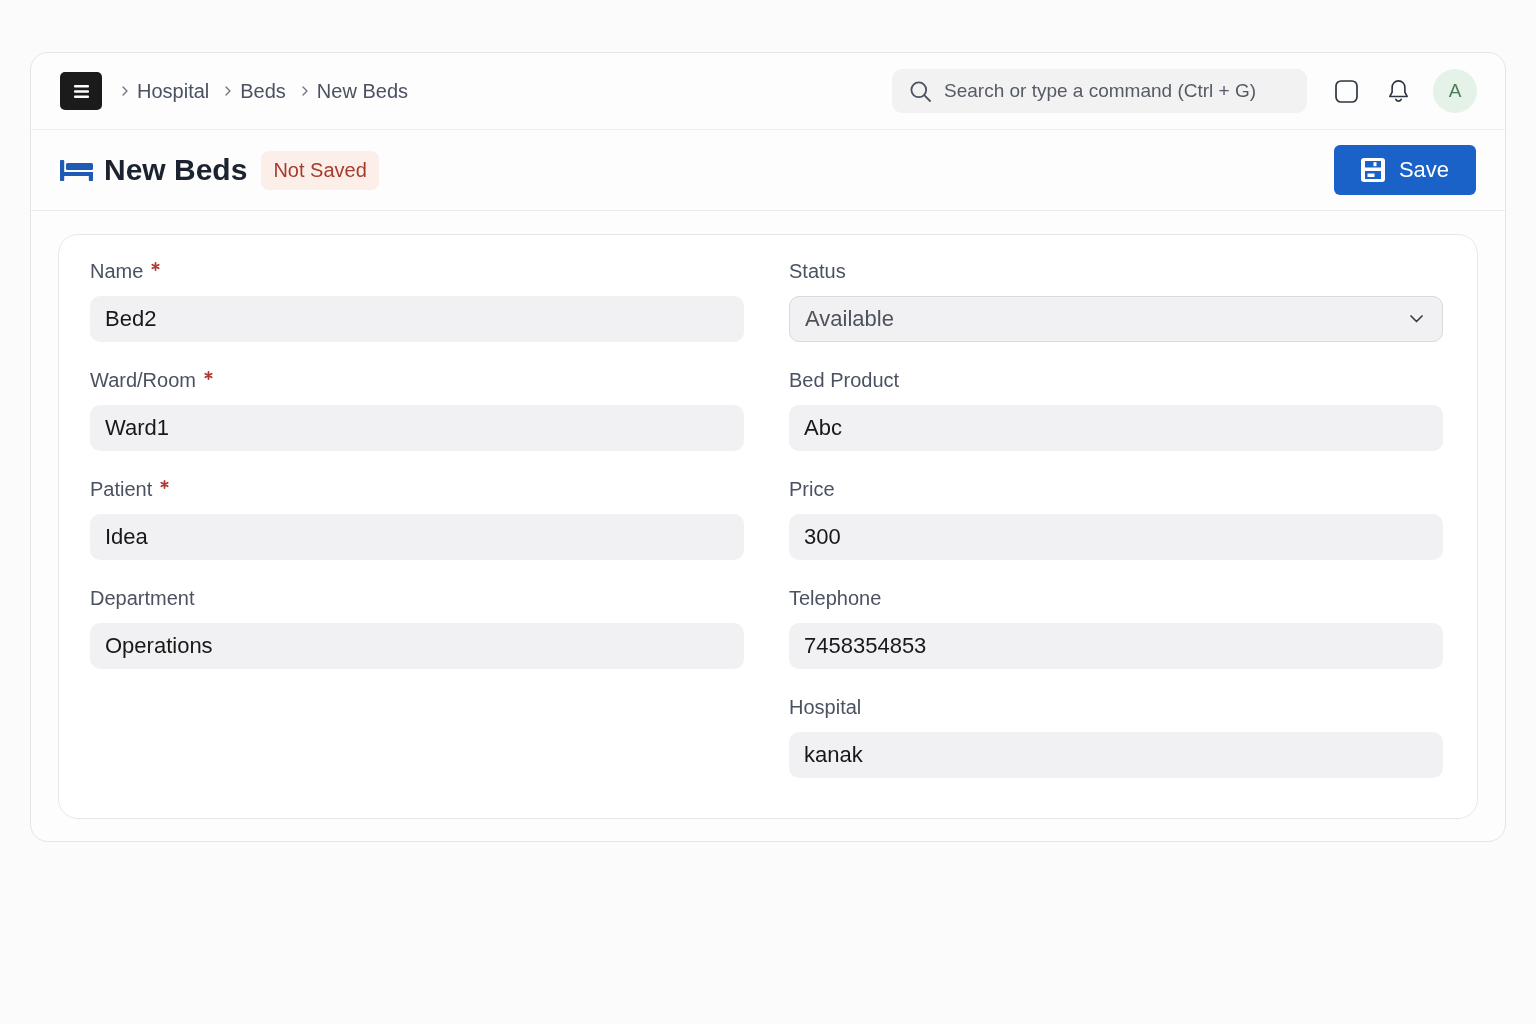 Image resolution: width=1536 pixels, height=1024 pixels. I want to click on text-field: 300, so click(1116, 537).